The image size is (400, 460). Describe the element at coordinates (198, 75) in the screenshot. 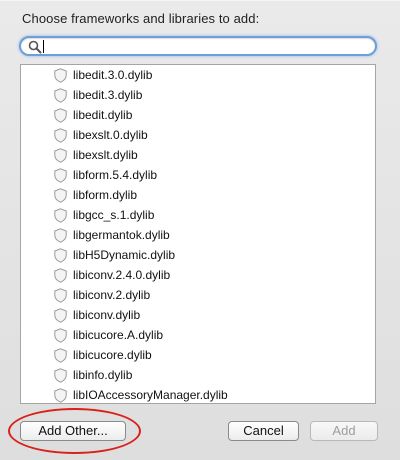

I see `list-item: libedit.3.0.dylib` at that location.